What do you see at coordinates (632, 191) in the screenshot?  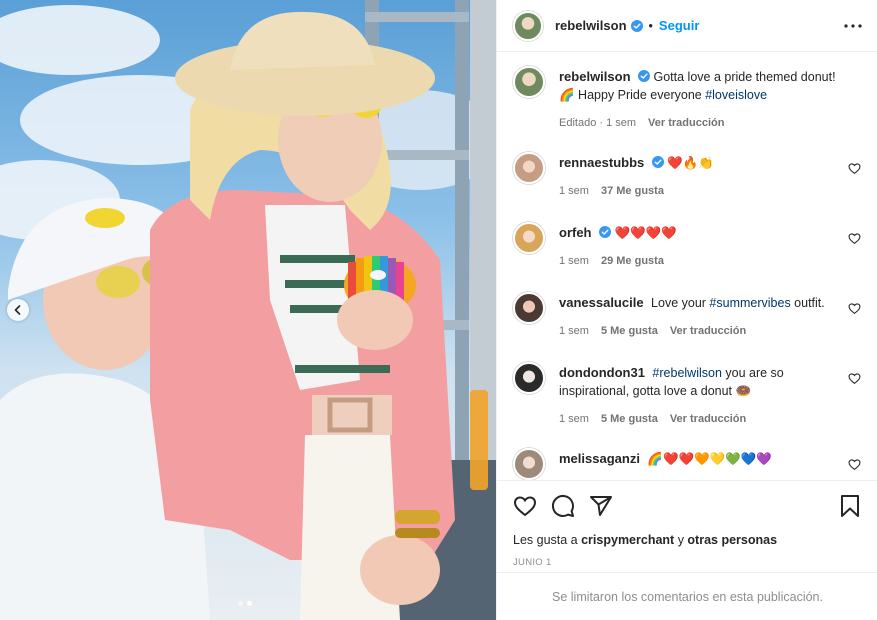 I see `comment-likes: 37 Me gusta` at bounding box center [632, 191].